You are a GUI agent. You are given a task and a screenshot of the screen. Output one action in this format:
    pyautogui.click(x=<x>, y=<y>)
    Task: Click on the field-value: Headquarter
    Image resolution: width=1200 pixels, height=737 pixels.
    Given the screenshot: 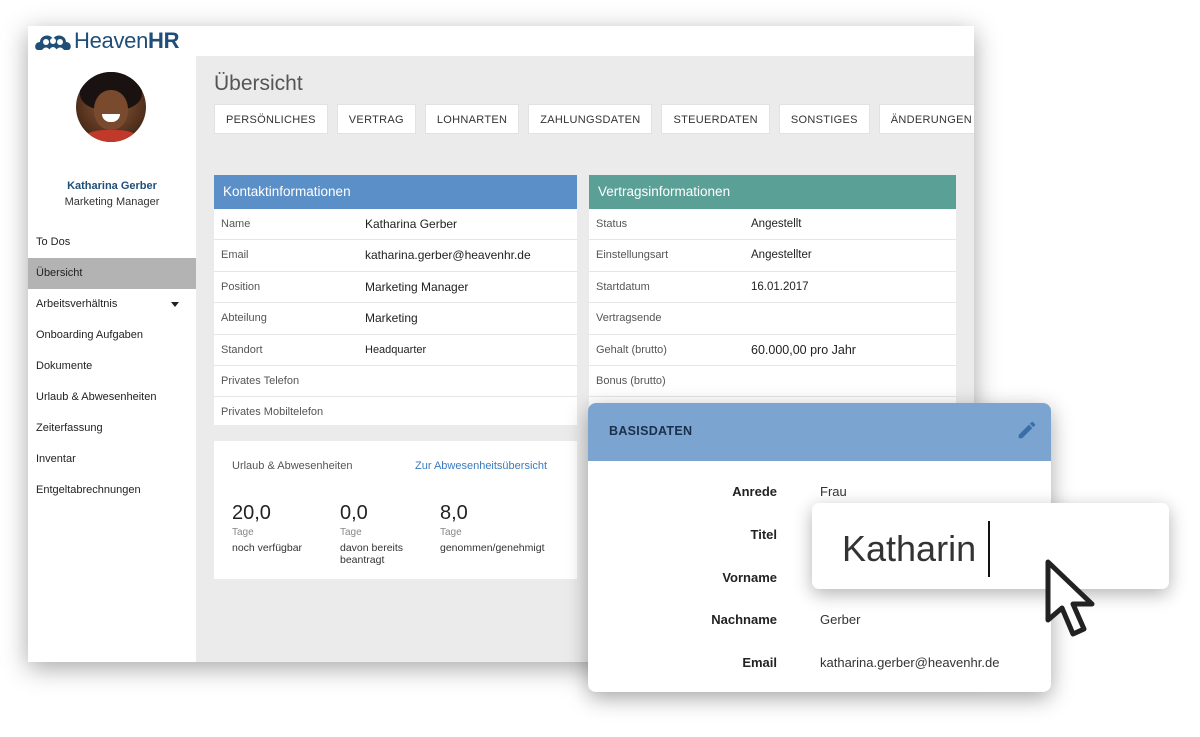 What is the action you would take?
    pyautogui.click(x=396, y=349)
    